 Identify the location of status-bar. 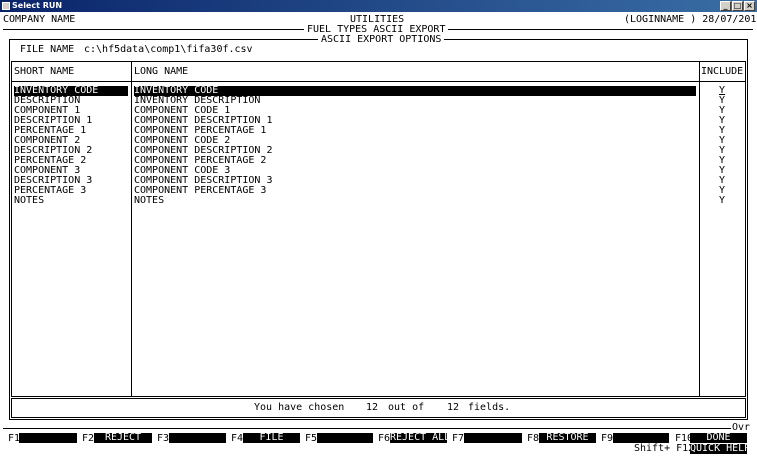
(378, 408).